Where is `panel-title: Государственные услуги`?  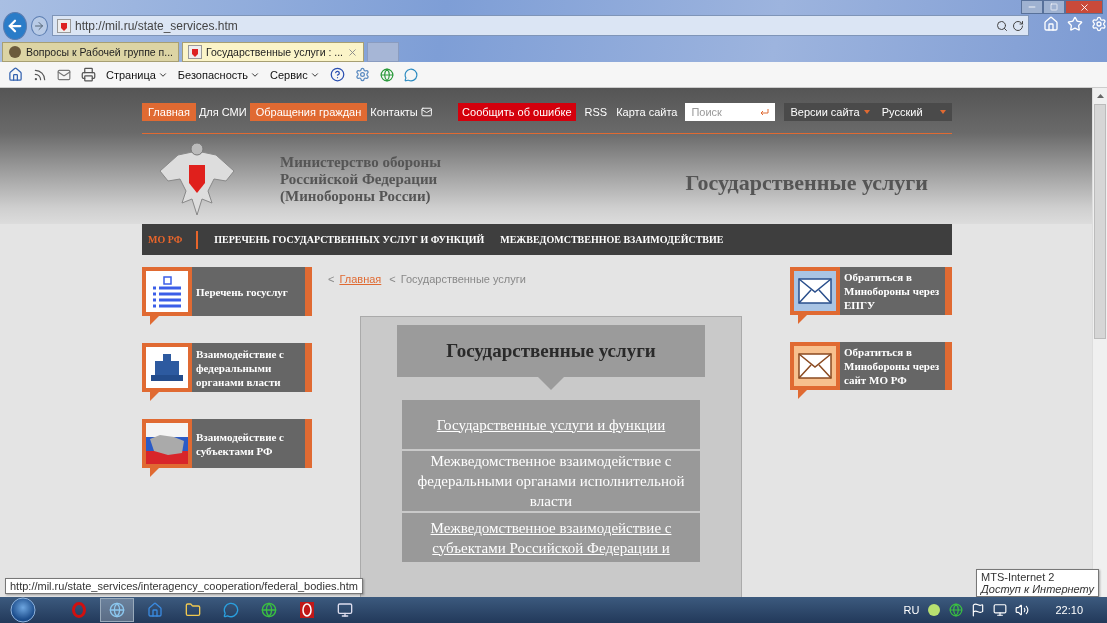 panel-title: Государственные услуги is located at coordinates (551, 351).